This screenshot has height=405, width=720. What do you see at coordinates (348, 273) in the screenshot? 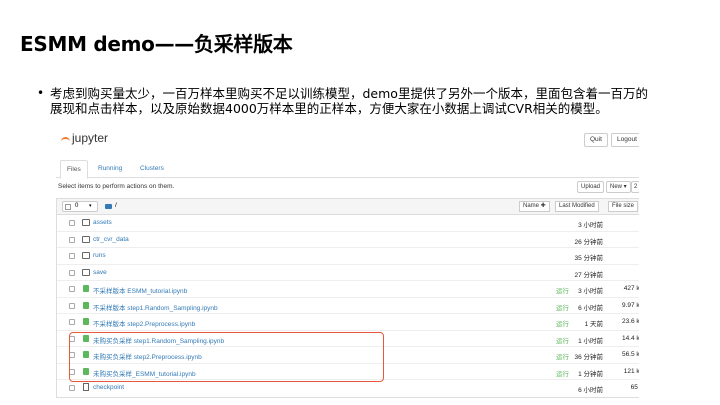
I see `file-row: save 27 分钟前` at bounding box center [348, 273].